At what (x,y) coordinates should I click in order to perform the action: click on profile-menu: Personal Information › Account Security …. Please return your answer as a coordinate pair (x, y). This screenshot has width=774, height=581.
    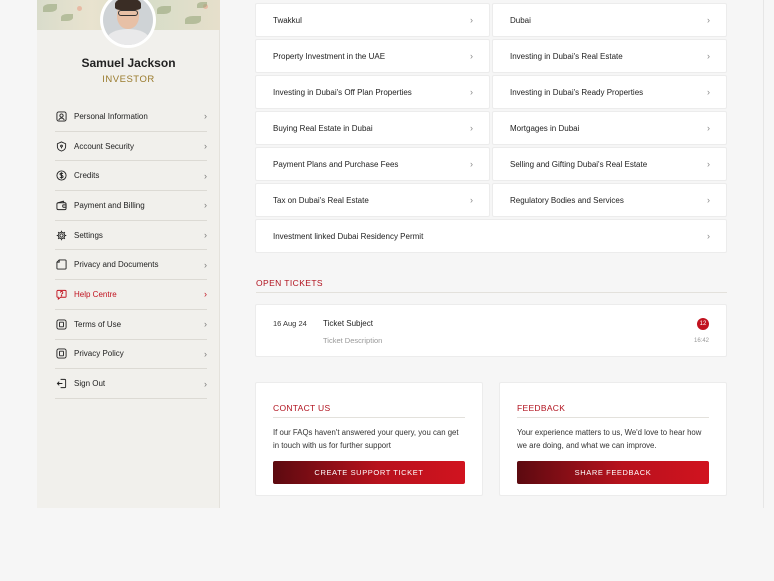
    Looking at the image, I should click on (131, 250).